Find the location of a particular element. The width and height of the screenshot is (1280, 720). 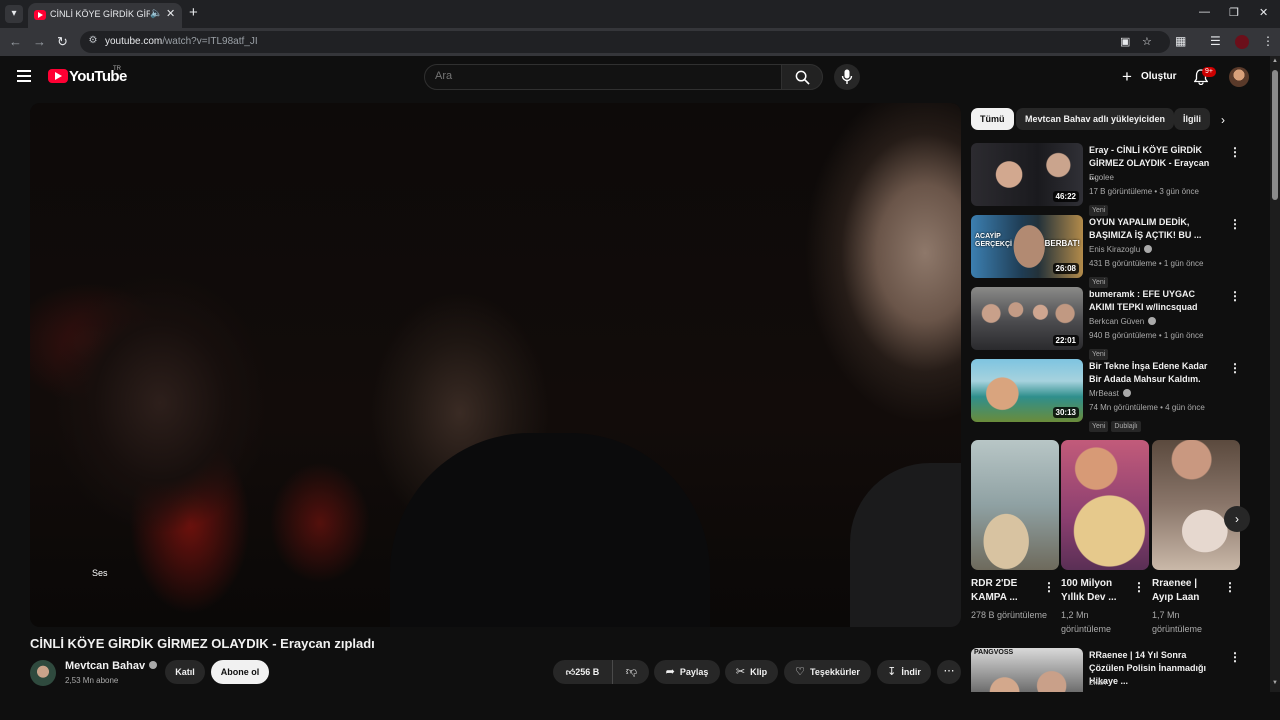

rec-channel: 2kan is located at coordinates (1097, 682).